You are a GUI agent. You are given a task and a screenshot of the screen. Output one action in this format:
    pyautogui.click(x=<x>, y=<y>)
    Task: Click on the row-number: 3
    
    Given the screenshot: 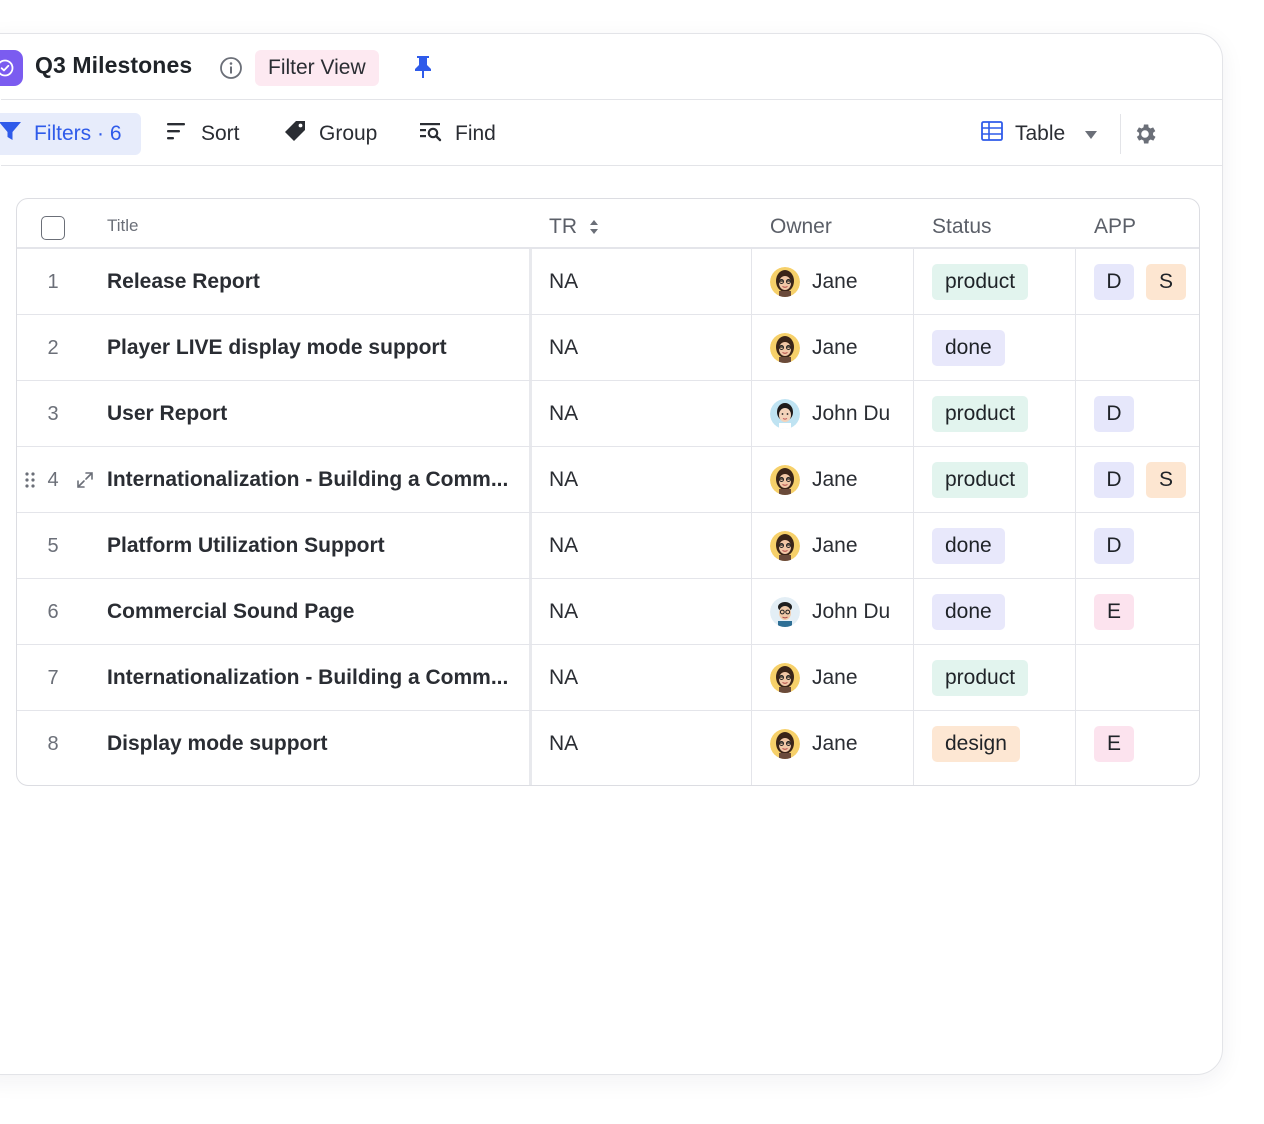 What is the action you would take?
    pyautogui.click(x=53, y=413)
    